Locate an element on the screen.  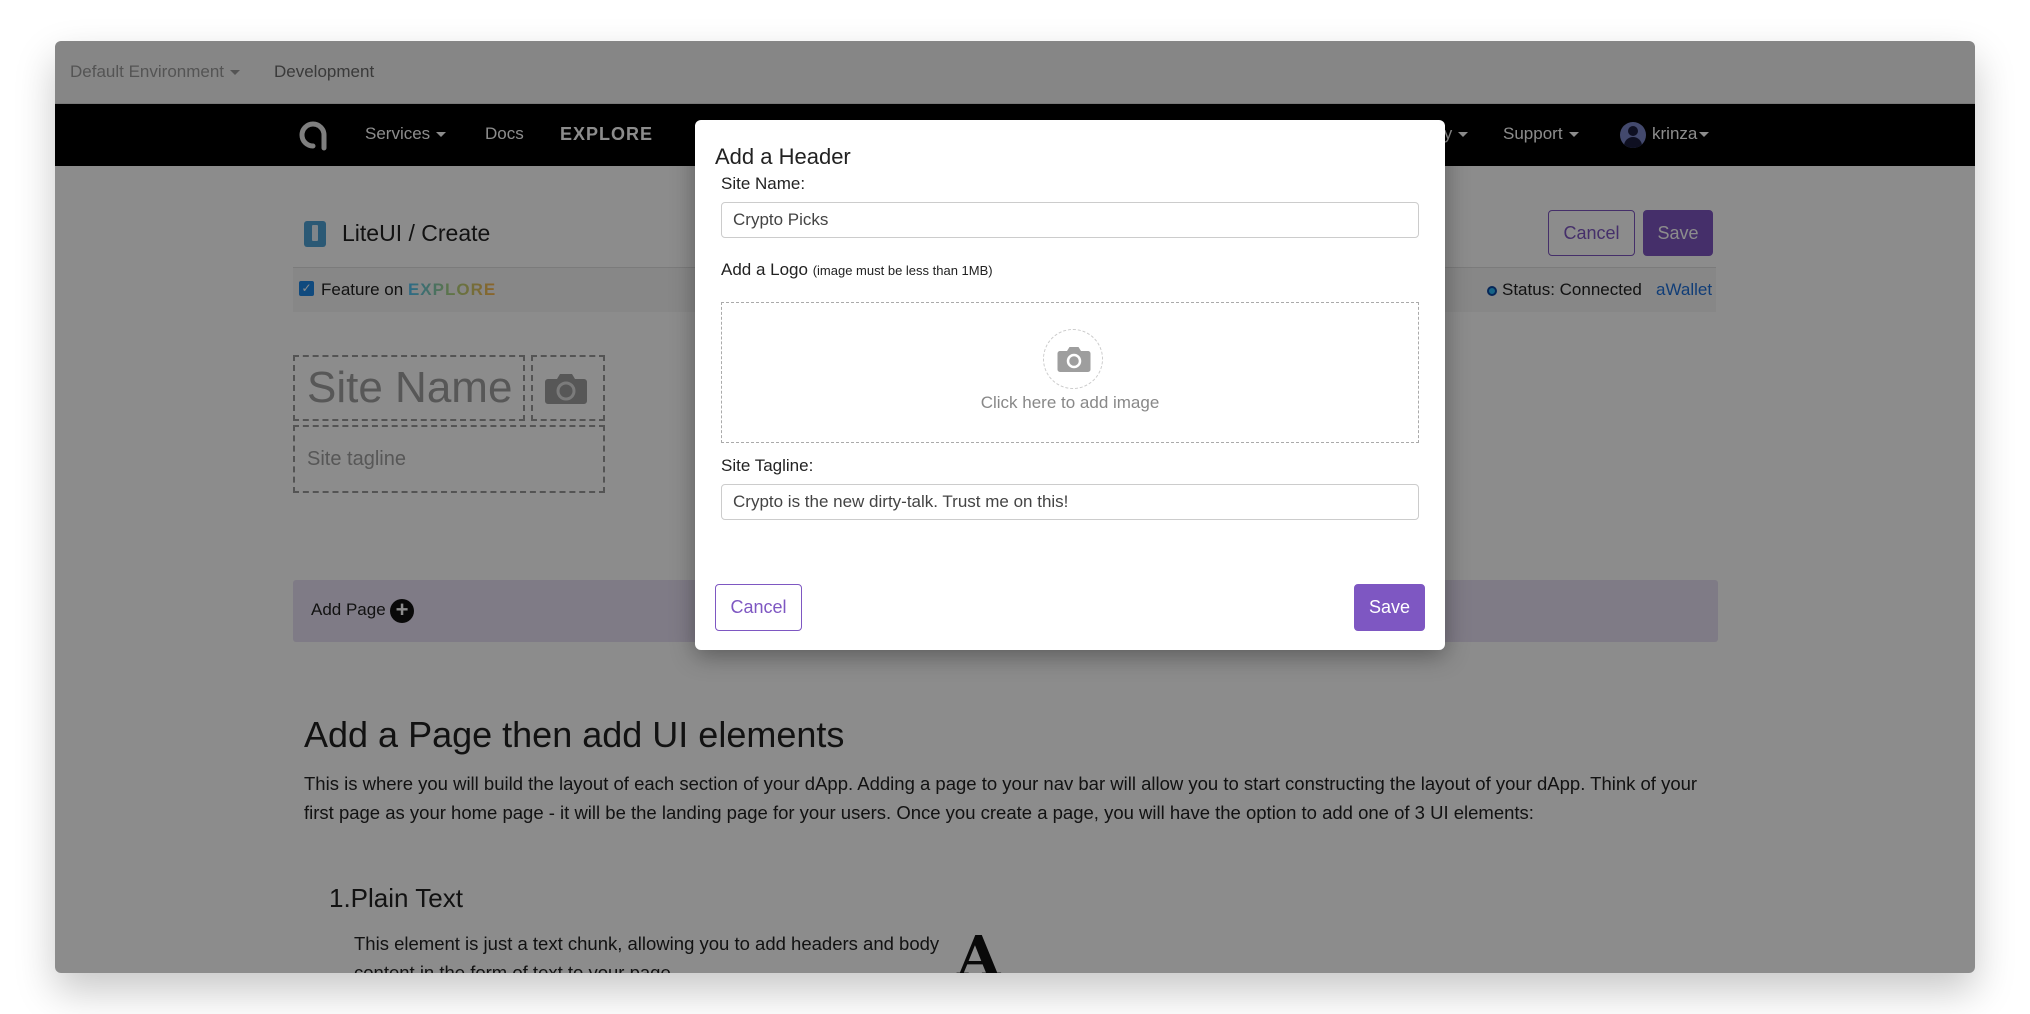
site-name-label: Site Name: is located at coordinates (763, 183).